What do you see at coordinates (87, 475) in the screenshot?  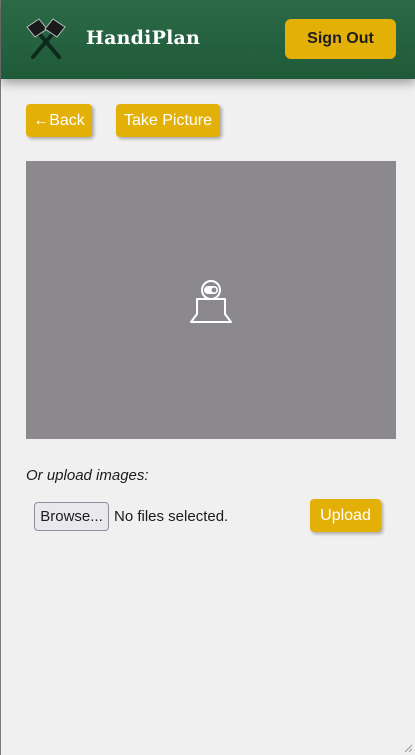 I see `upload-images-label: Or upload images:` at bounding box center [87, 475].